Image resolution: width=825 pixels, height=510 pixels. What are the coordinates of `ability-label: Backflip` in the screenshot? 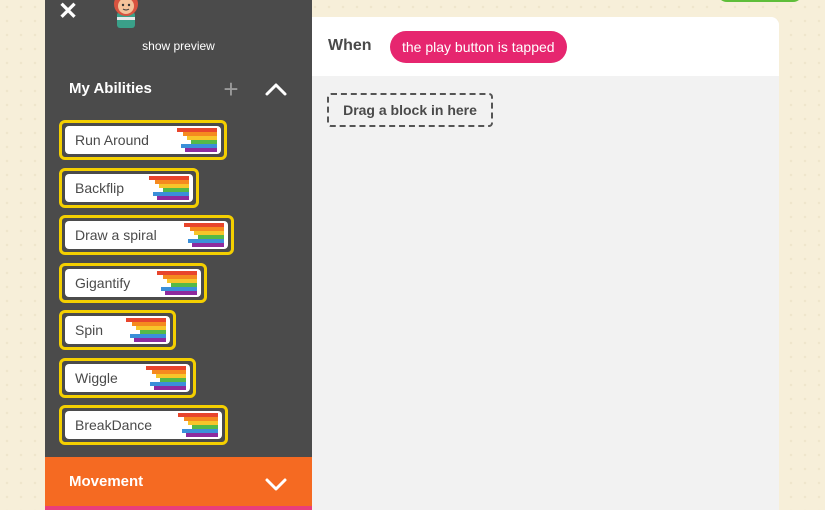 It's located at (100, 188).